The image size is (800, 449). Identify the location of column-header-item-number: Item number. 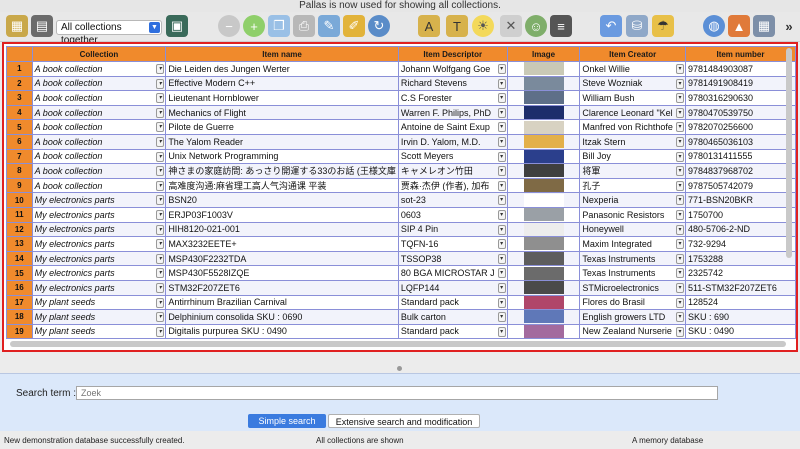
(740, 54).